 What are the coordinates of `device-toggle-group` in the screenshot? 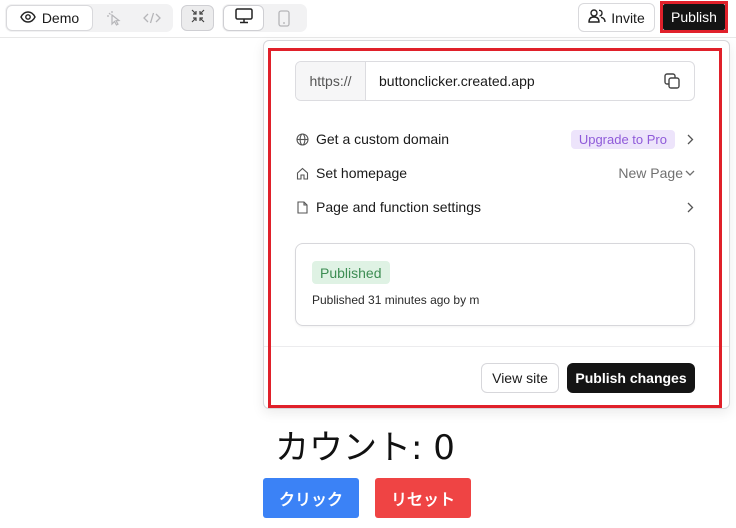 It's located at (264, 18).